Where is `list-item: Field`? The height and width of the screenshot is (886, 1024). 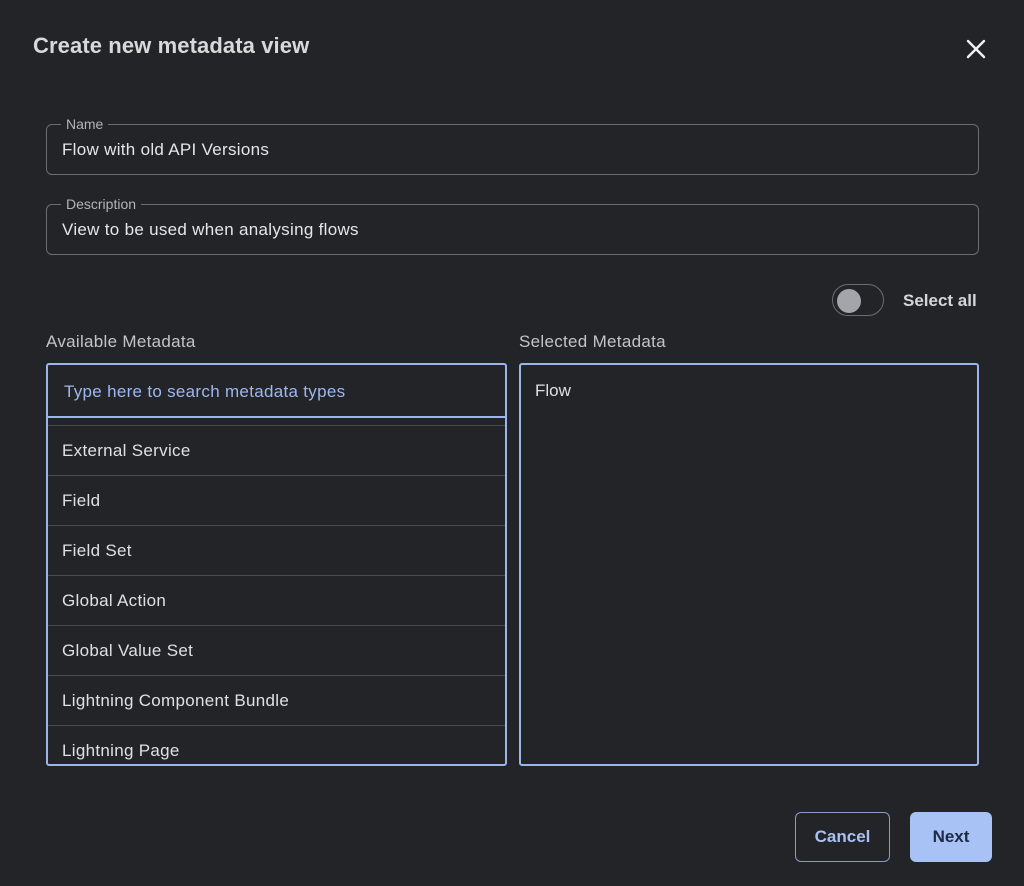 list-item: Field is located at coordinates (276, 501).